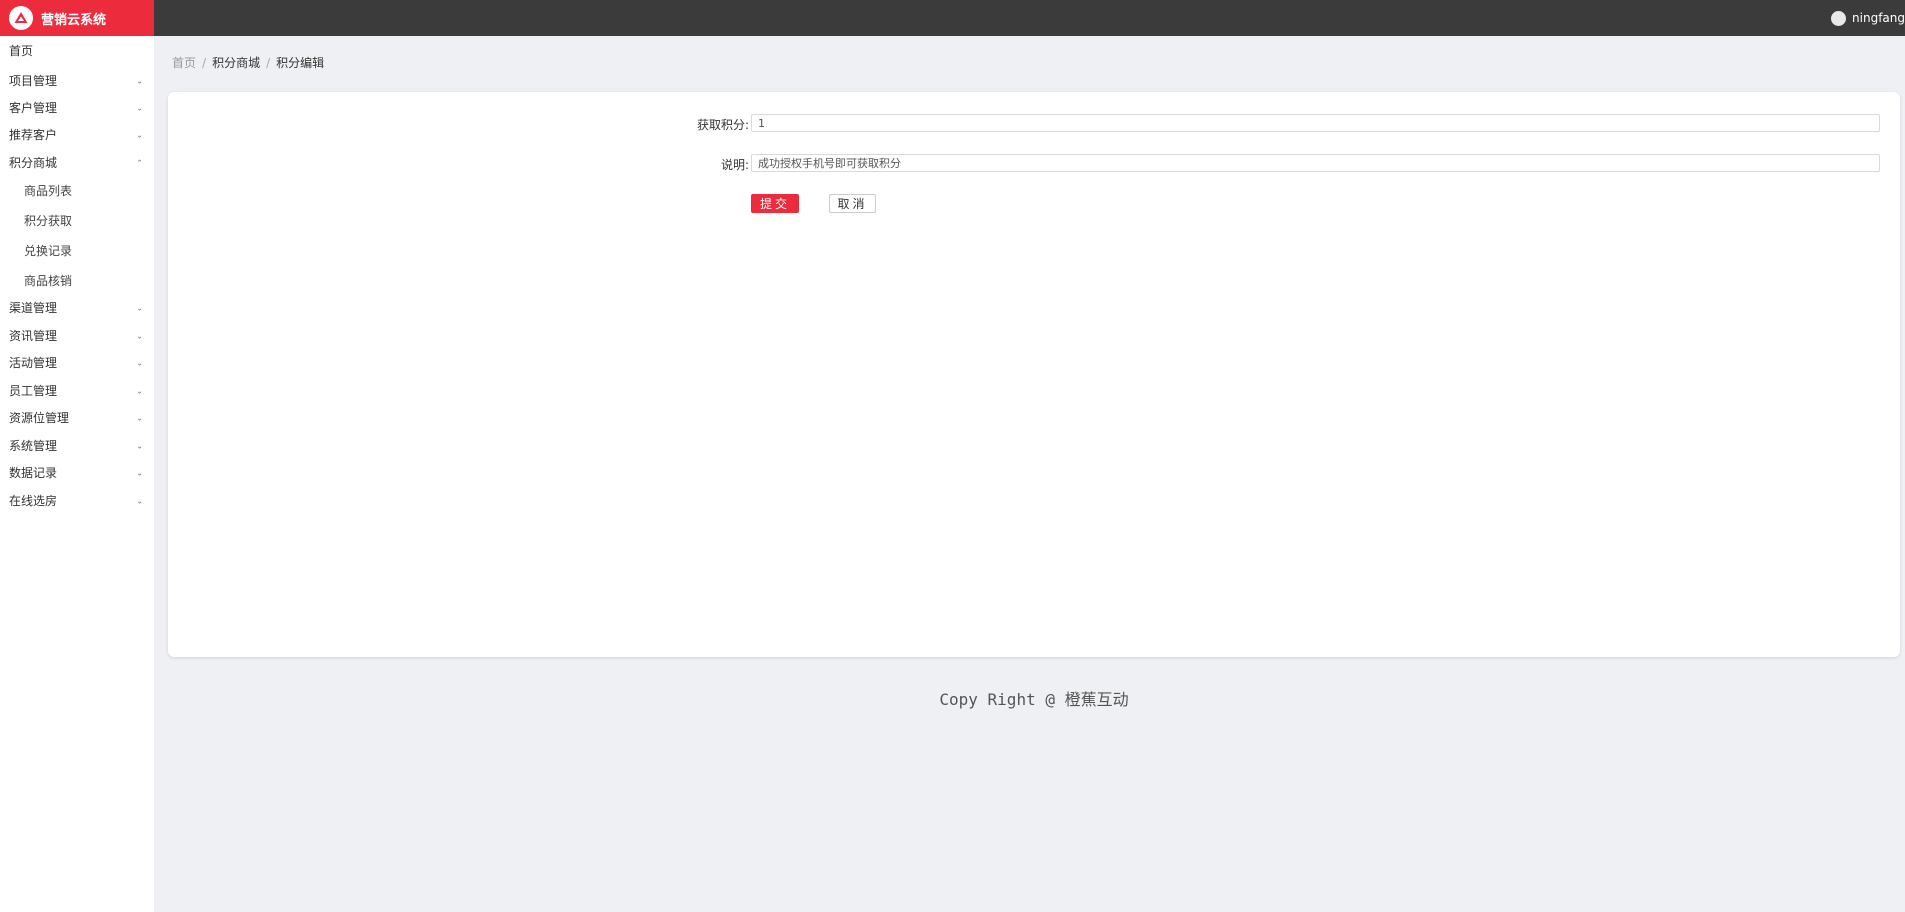 This screenshot has height=912, width=1905. Describe the element at coordinates (77, 107) in the screenshot. I see `sidebar-item-customers: 客户管理 ⌄` at that location.